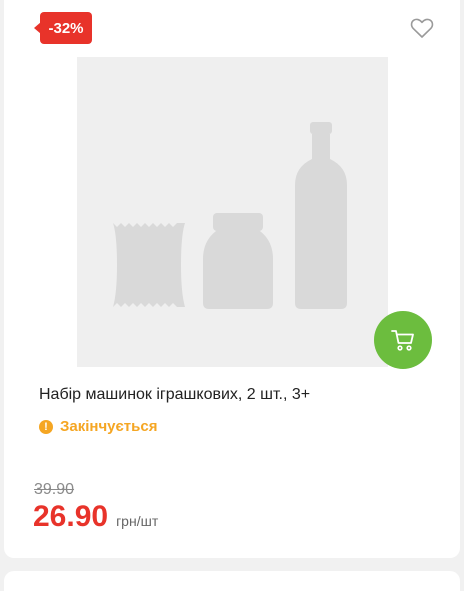 The width and height of the screenshot is (464, 591). Describe the element at coordinates (71, 516) in the screenshot. I see `current-price: 26.90` at that location.